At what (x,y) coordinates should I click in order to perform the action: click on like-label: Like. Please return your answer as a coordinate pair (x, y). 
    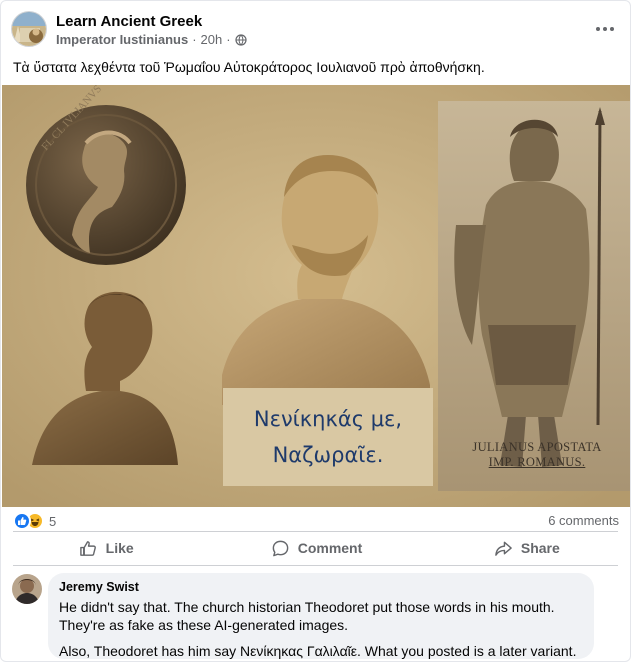
    Looking at the image, I should click on (119, 548).